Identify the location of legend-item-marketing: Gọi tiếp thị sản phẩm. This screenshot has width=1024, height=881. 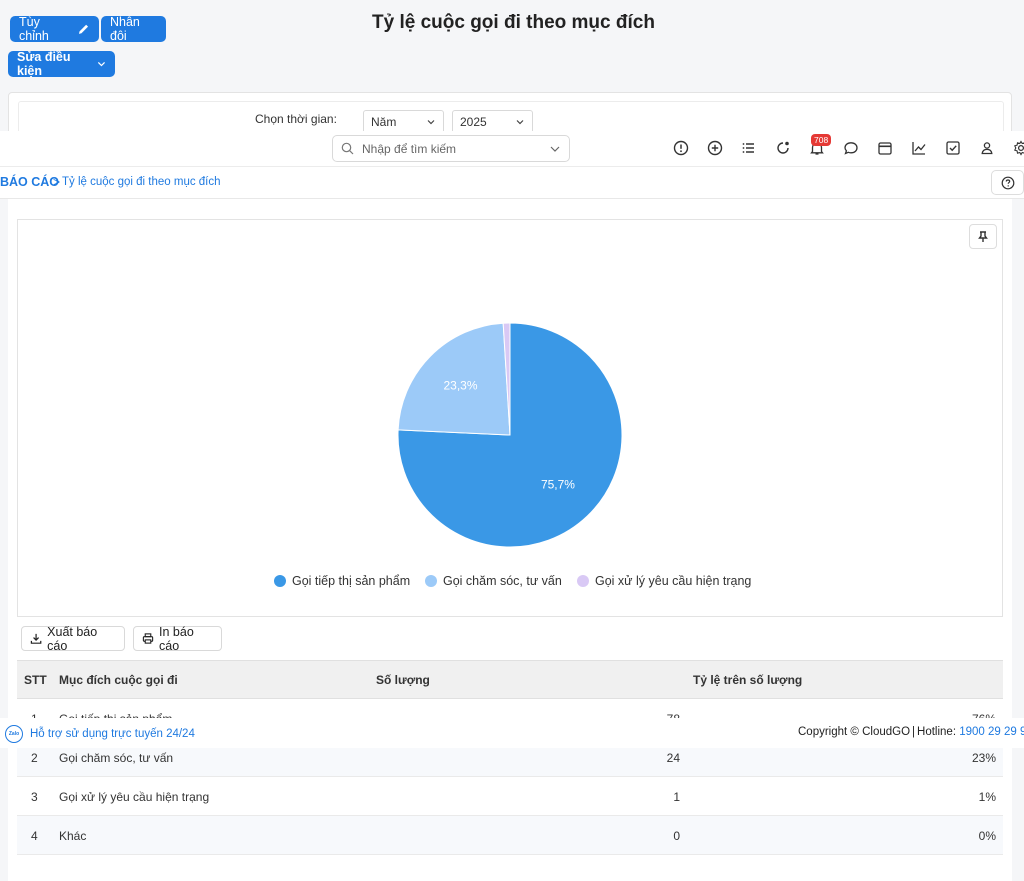
(342, 581).